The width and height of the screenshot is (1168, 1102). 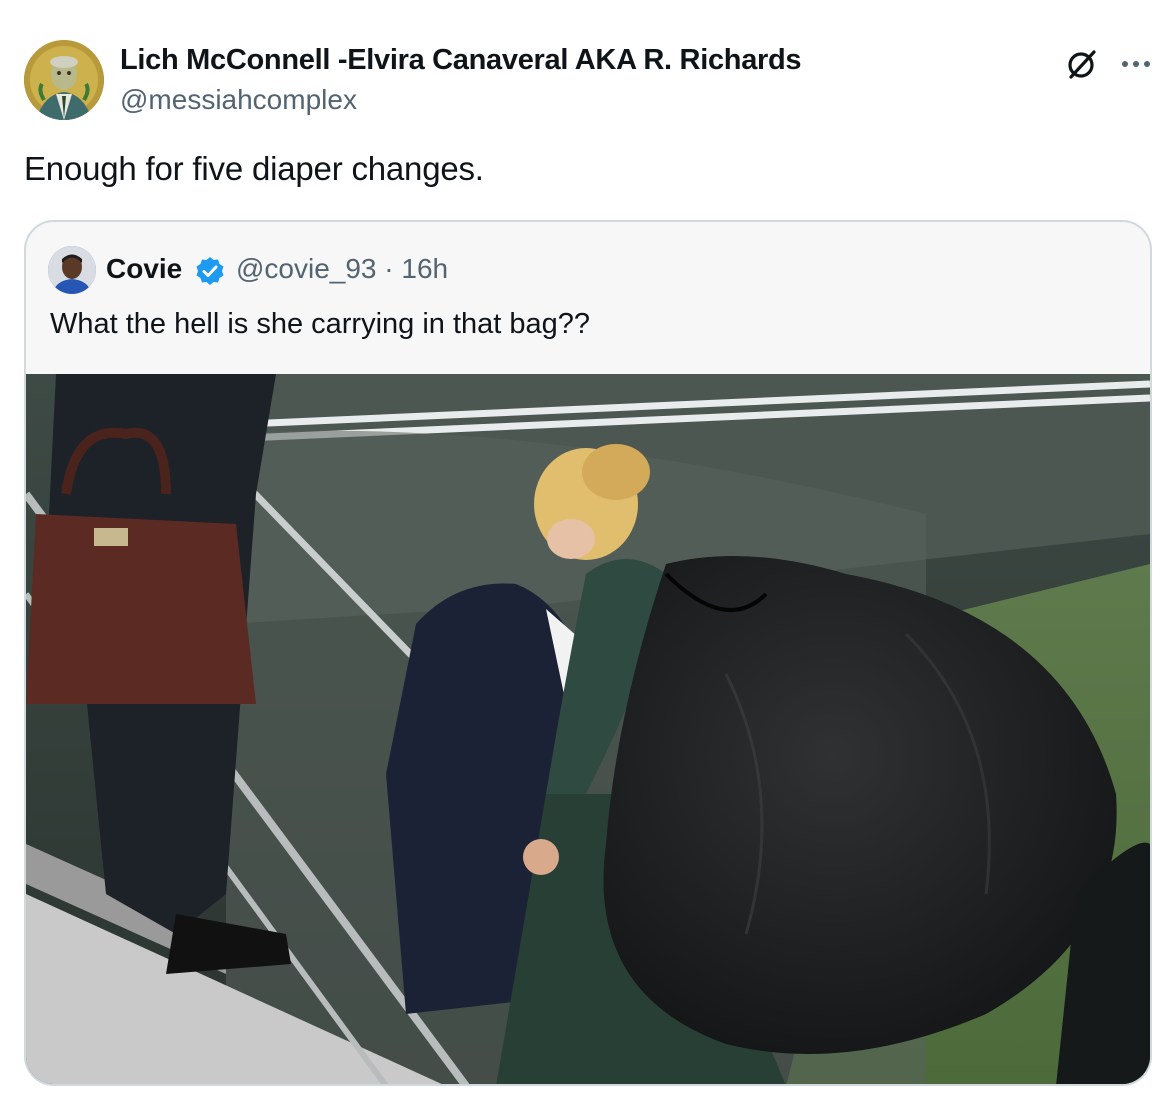 I want to click on quoted-author-avatar, so click(x=72, y=270).